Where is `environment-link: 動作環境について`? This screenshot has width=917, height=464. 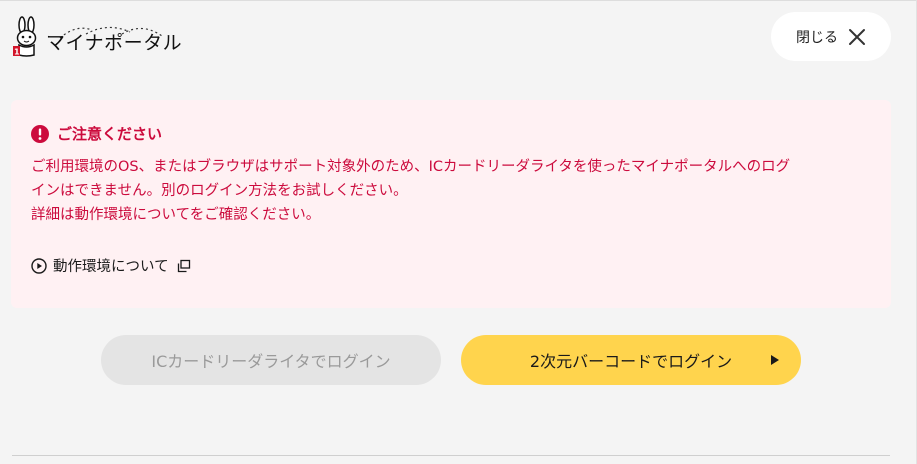
environment-link: 動作環境について is located at coordinates (111, 265).